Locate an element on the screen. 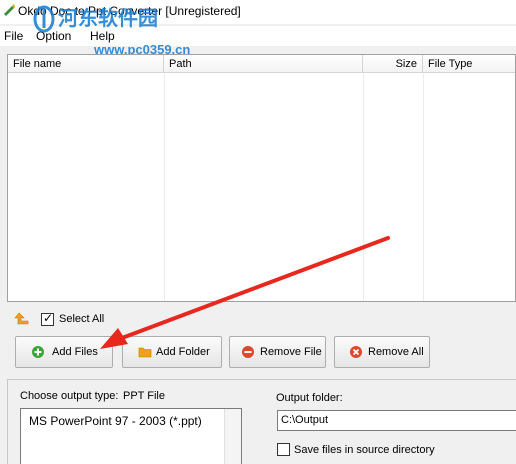 This screenshot has width=516, height=464. select-all-checkbox: ✓ is located at coordinates (47, 318).